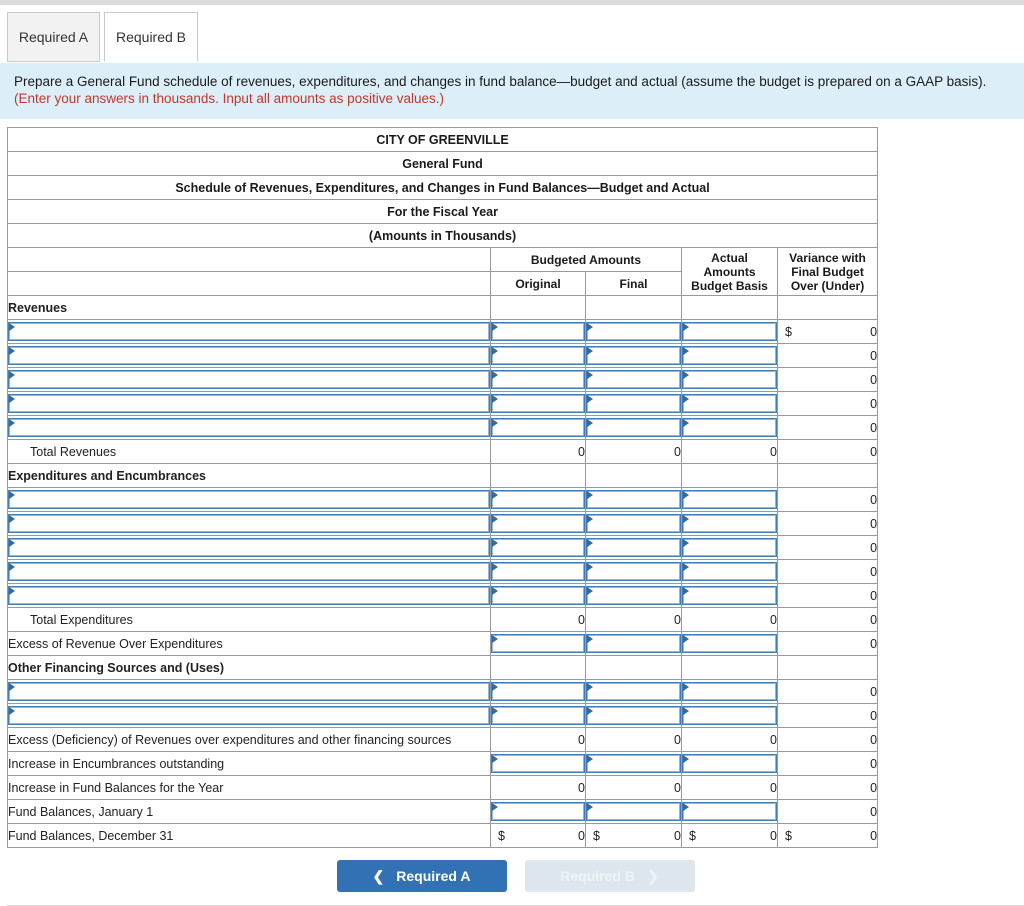 This screenshot has width=1024, height=906. I want to click on next-required-b-button: Required B ❯, so click(609, 876).